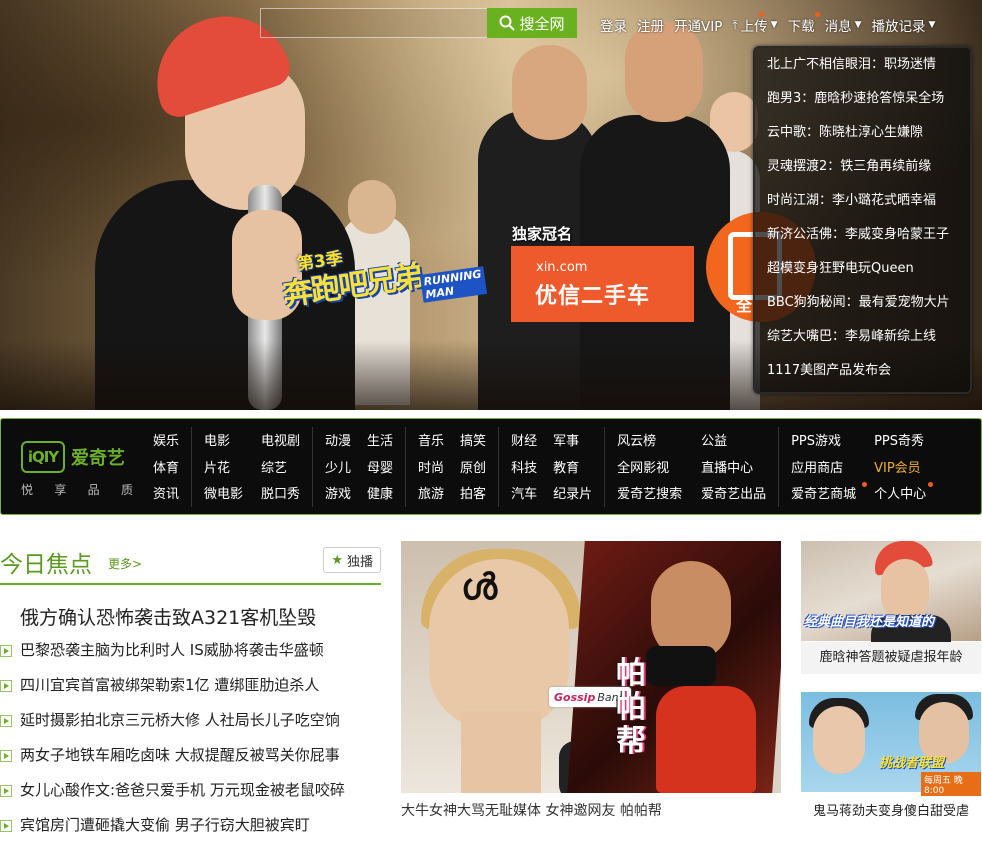  Describe the element at coordinates (652, 494) in the screenshot. I see `nav-link: 爱奇艺搜索` at that location.